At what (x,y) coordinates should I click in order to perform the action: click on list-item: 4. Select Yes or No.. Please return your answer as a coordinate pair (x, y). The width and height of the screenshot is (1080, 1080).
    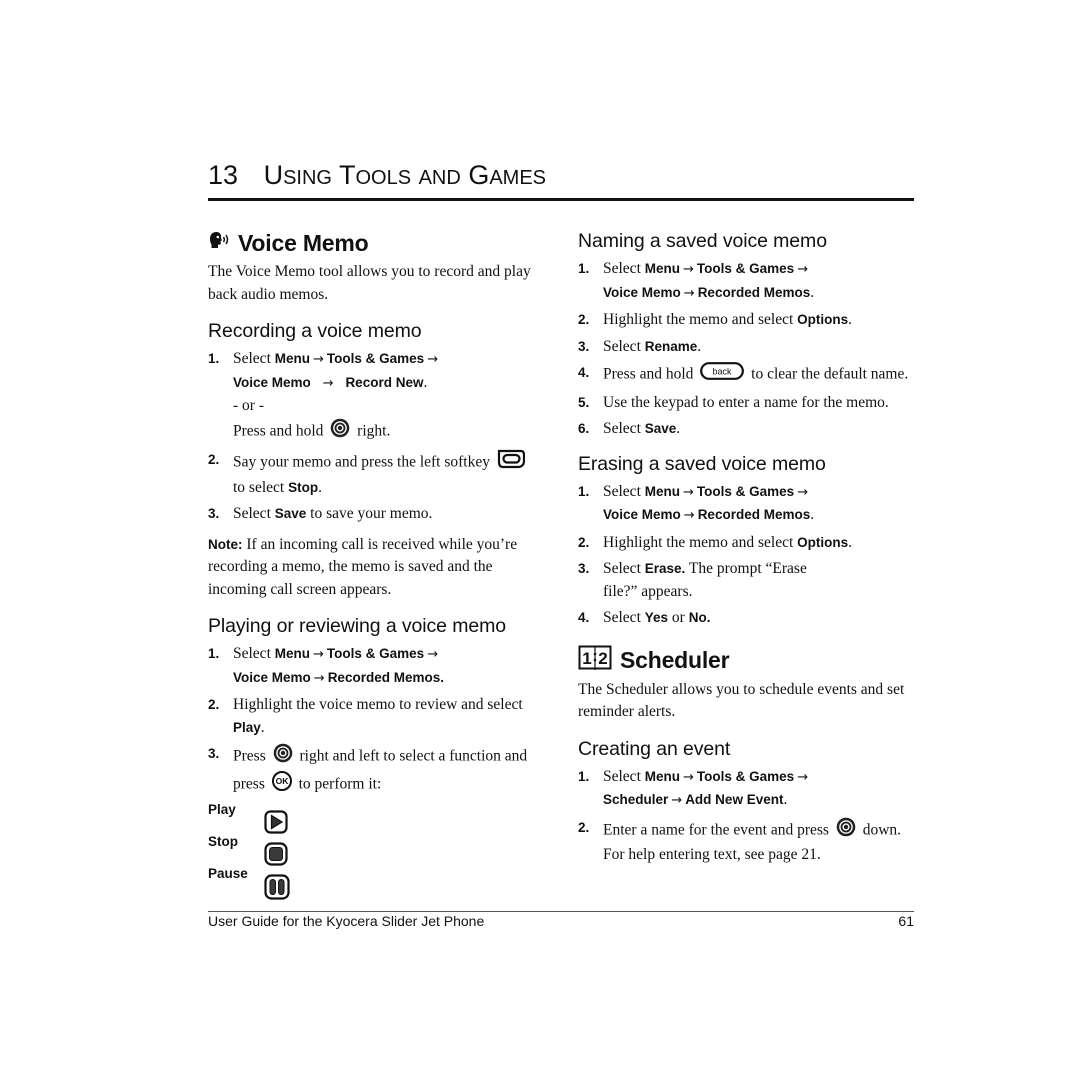
    Looking at the image, I should click on (644, 617).